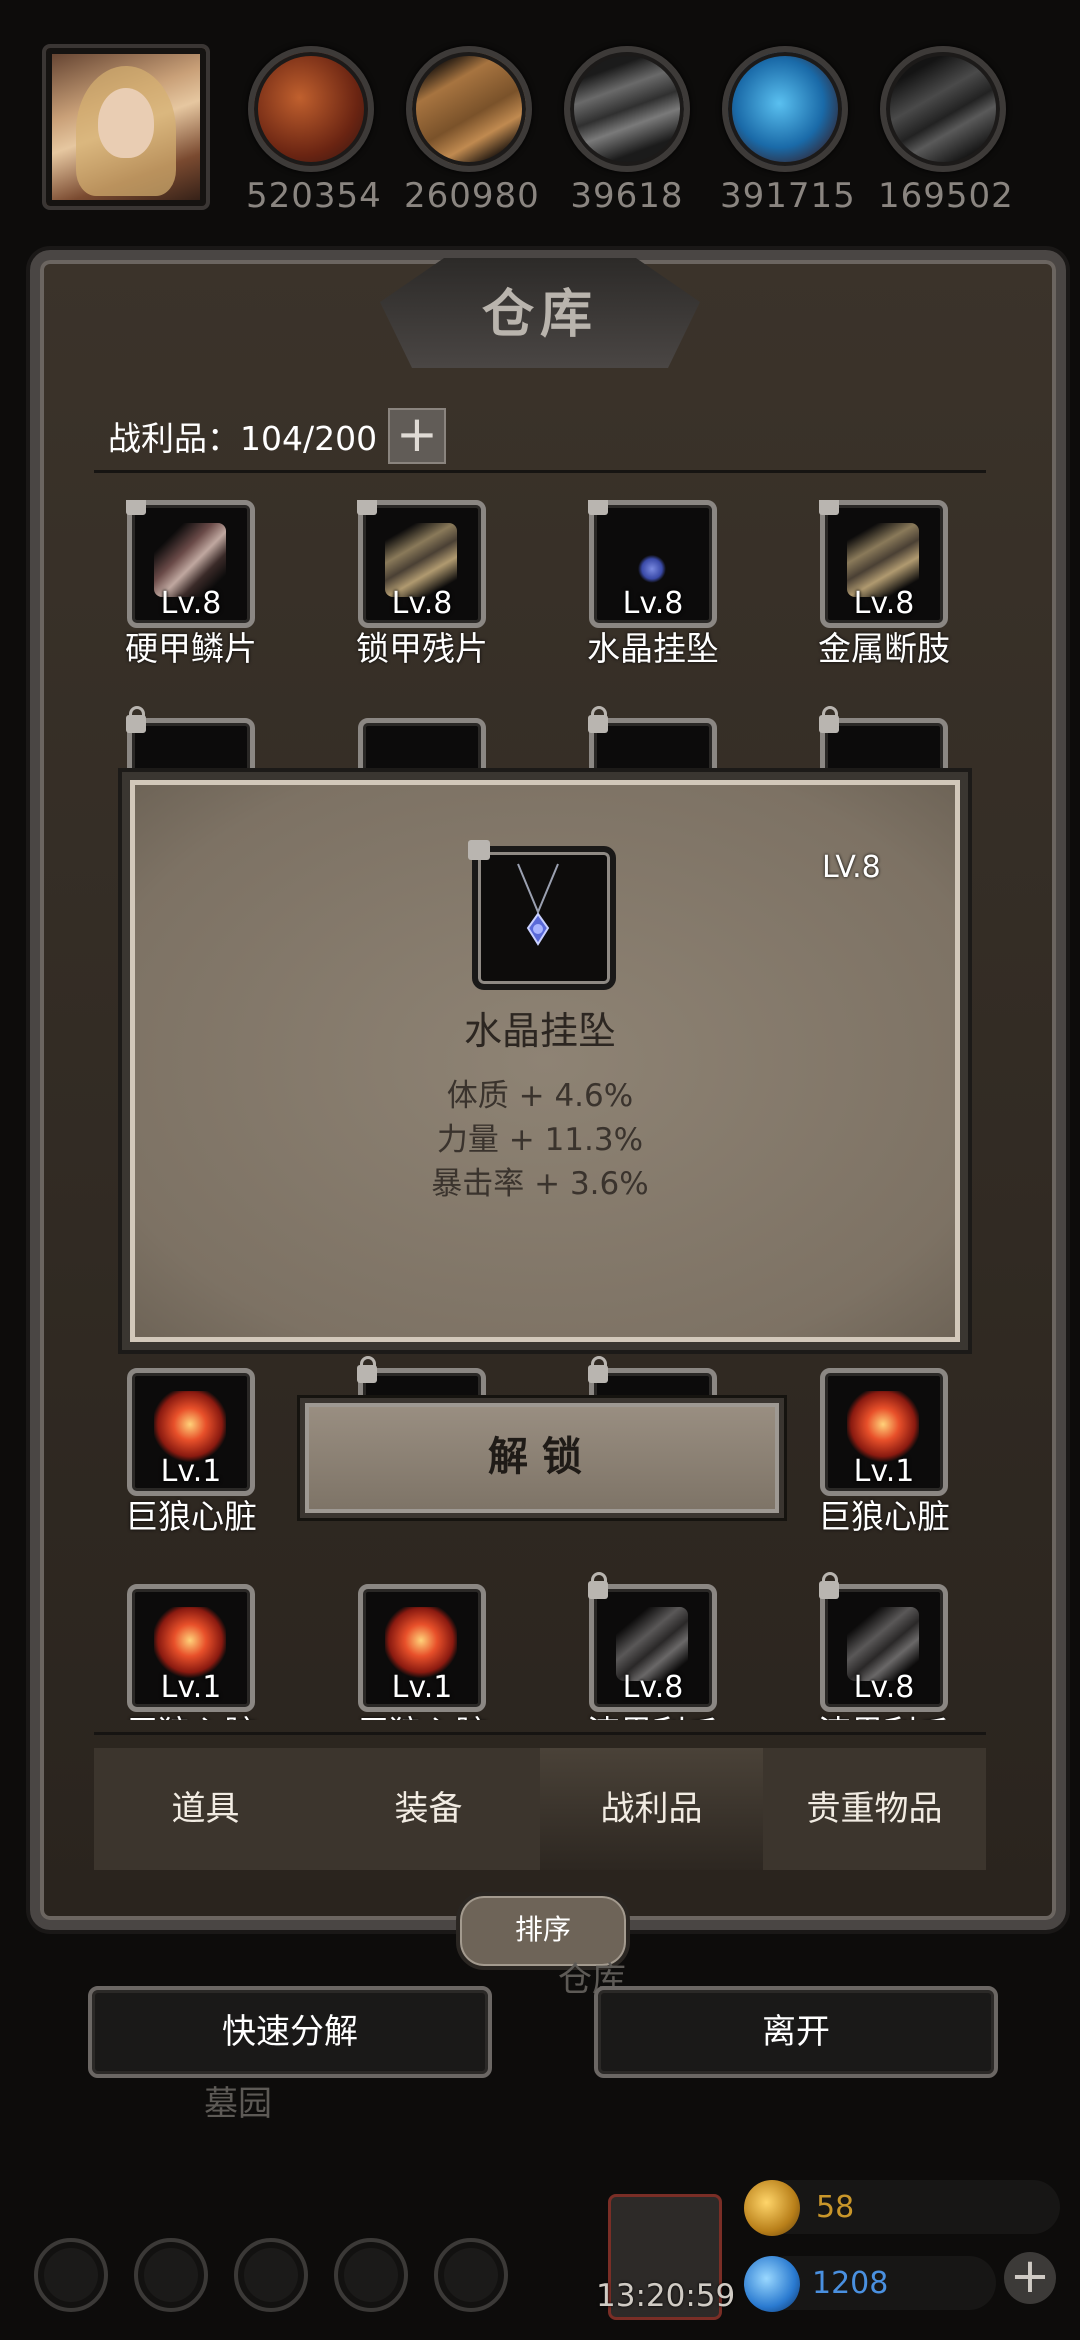  What do you see at coordinates (946, 196) in the screenshot?
I see `resource-value: 169502` at bounding box center [946, 196].